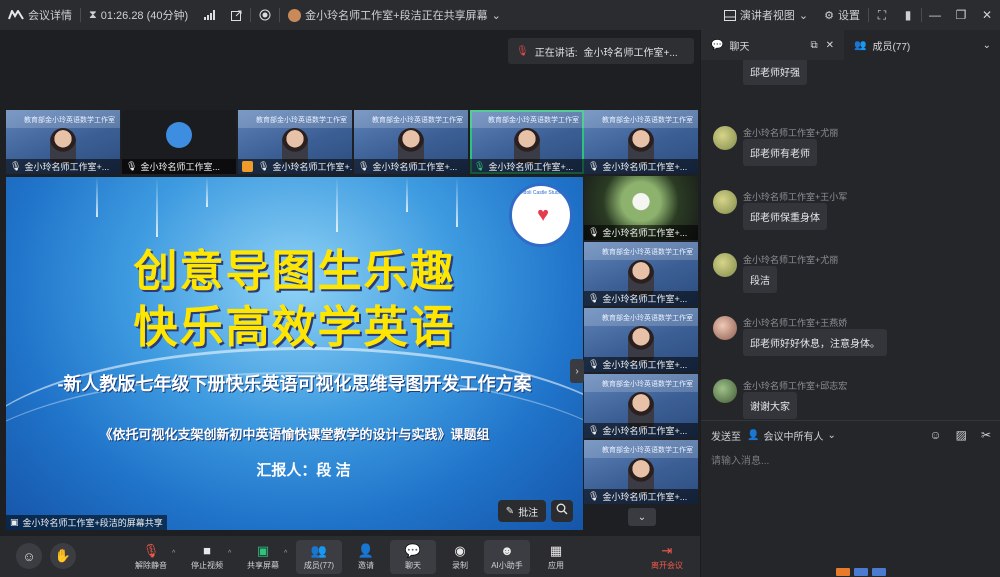 This screenshot has height=577, width=1000. What do you see at coordinates (92, 523) in the screenshot?
I see `share-label-text: 金小玲名师工作室+段洁的屏幕共享` at bounding box center [92, 523].